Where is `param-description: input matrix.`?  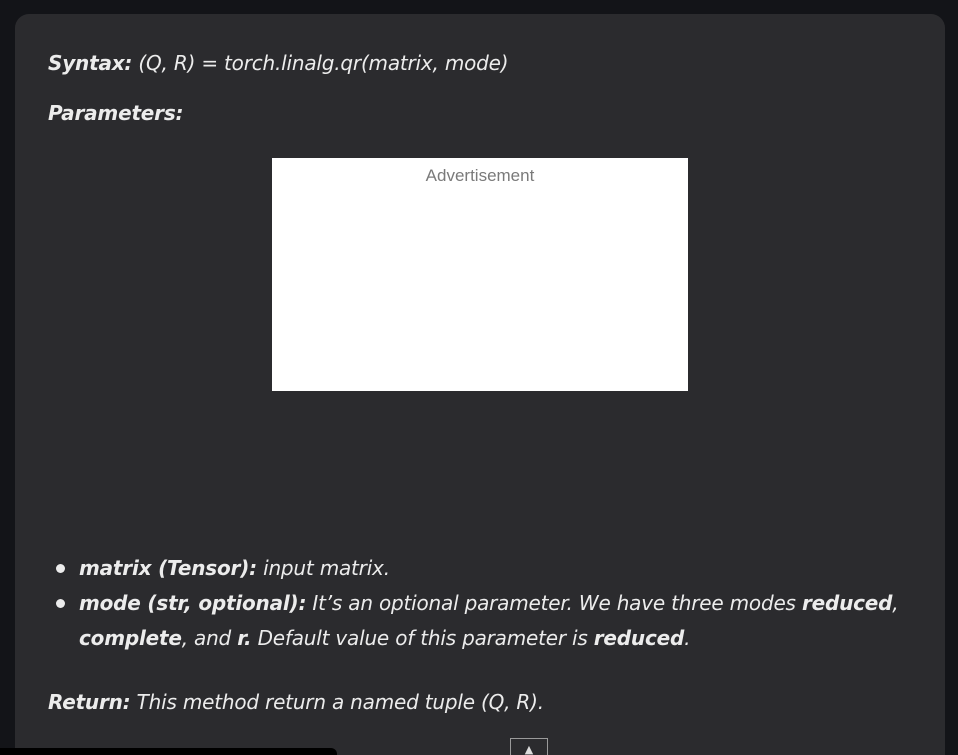 param-description: input matrix. is located at coordinates (323, 568).